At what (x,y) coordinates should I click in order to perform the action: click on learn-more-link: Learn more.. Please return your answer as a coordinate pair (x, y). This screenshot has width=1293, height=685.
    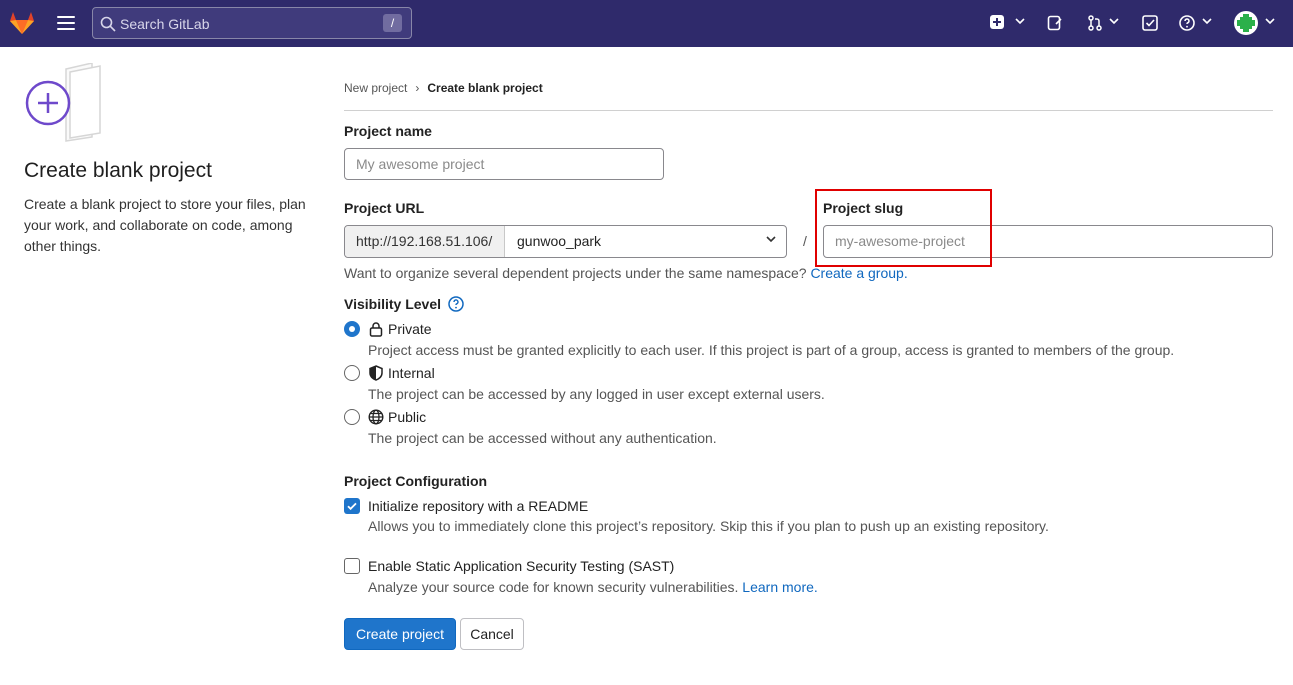
    Looking at the image, I should click on (779, 587).